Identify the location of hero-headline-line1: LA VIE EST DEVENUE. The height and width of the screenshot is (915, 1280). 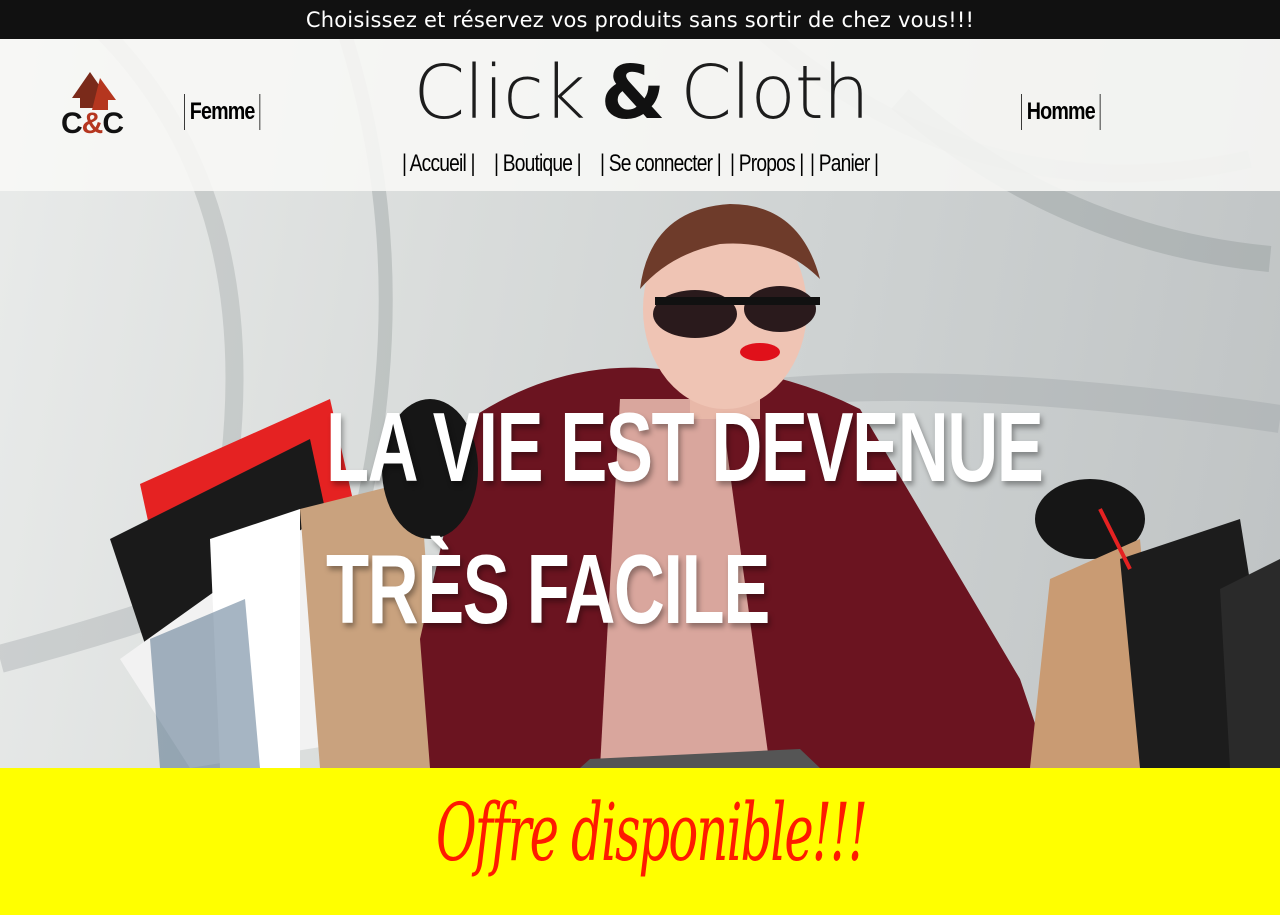
(685, 447).